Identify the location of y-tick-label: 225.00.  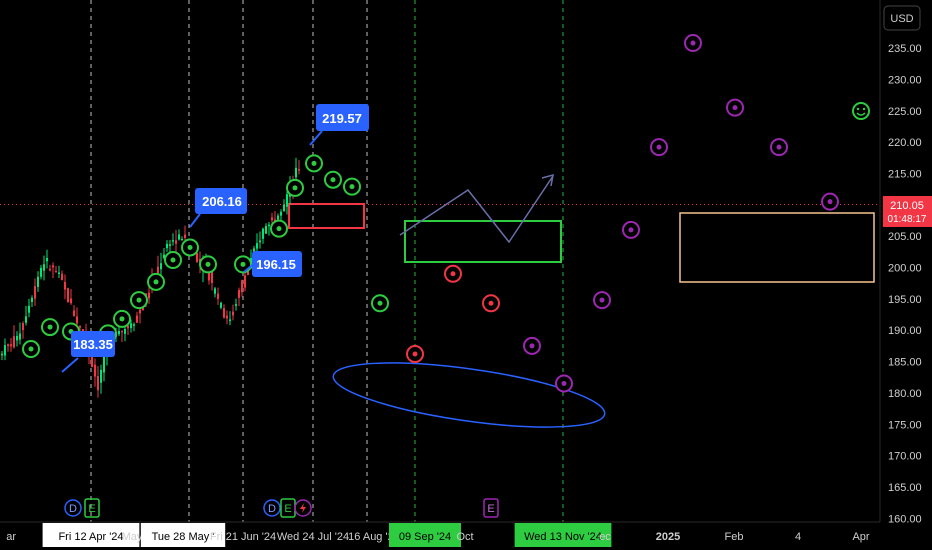
(905, 112).